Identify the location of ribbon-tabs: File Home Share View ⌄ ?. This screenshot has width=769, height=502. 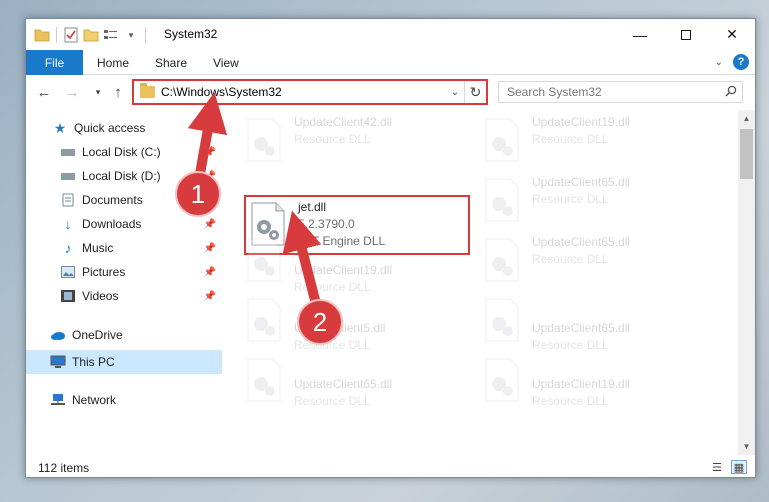
(390, 62).